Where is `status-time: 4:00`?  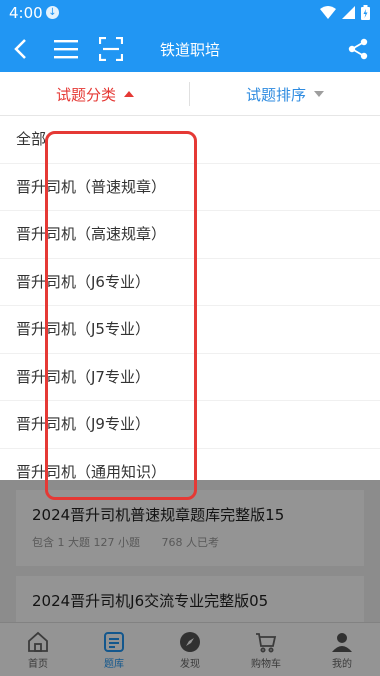
status-time: 4:00 is located at coordinates (26, 13).